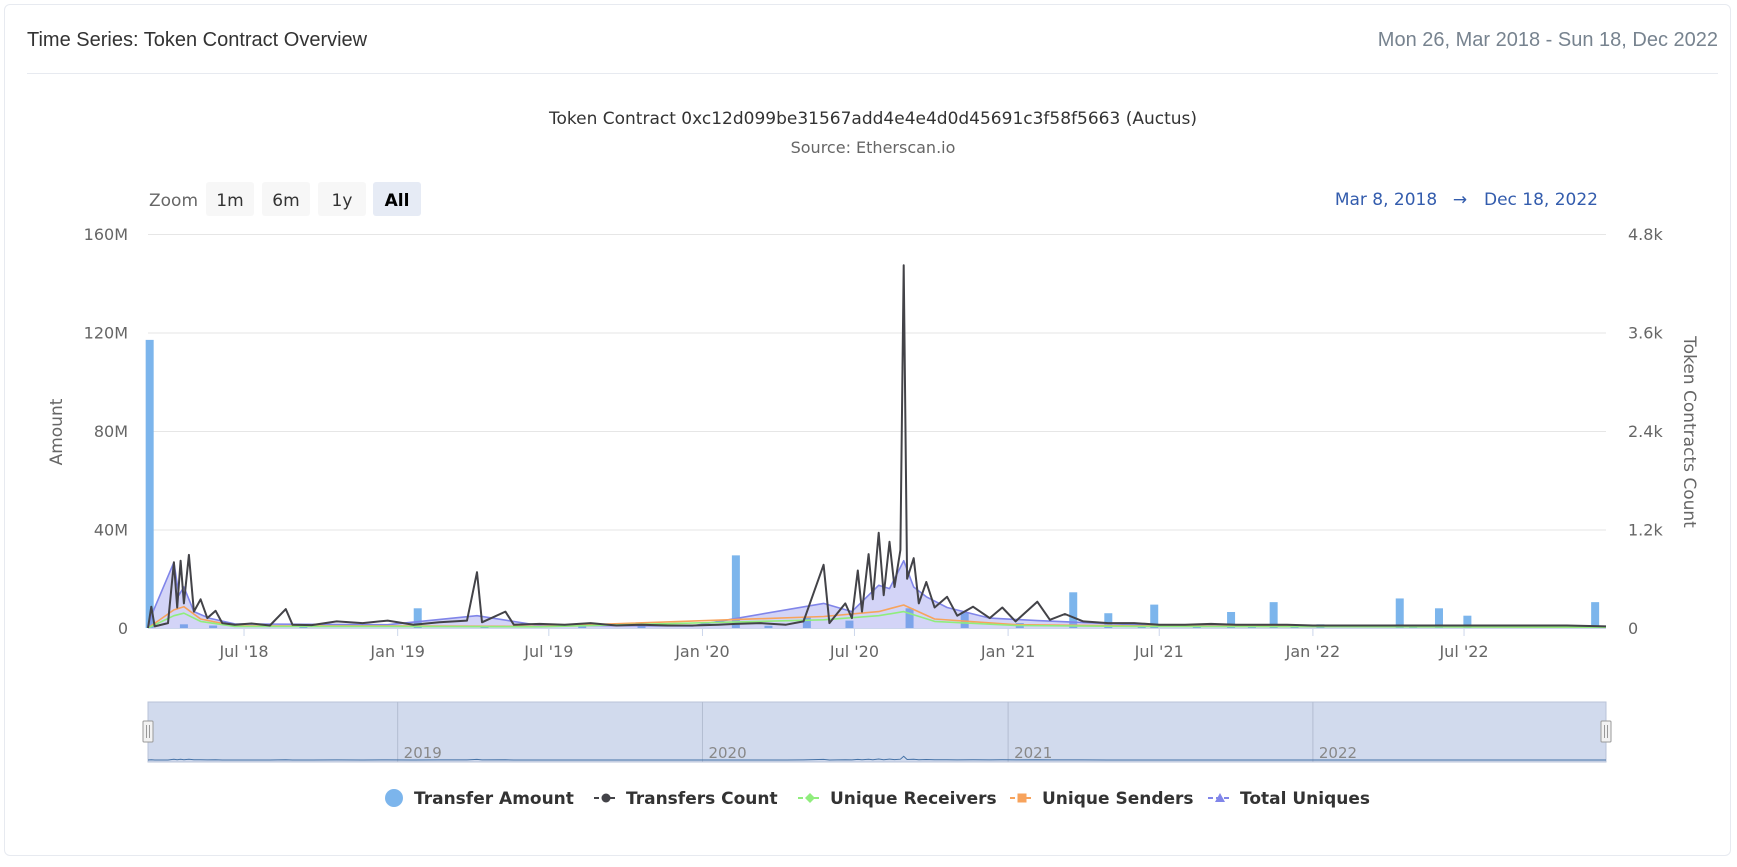 The image size is (1737, 867). What do you see at coordinates (1645, 234) in the screenshot?
I see `y-right-tick-label: 4.8k` at bounding box center [1645, 234].